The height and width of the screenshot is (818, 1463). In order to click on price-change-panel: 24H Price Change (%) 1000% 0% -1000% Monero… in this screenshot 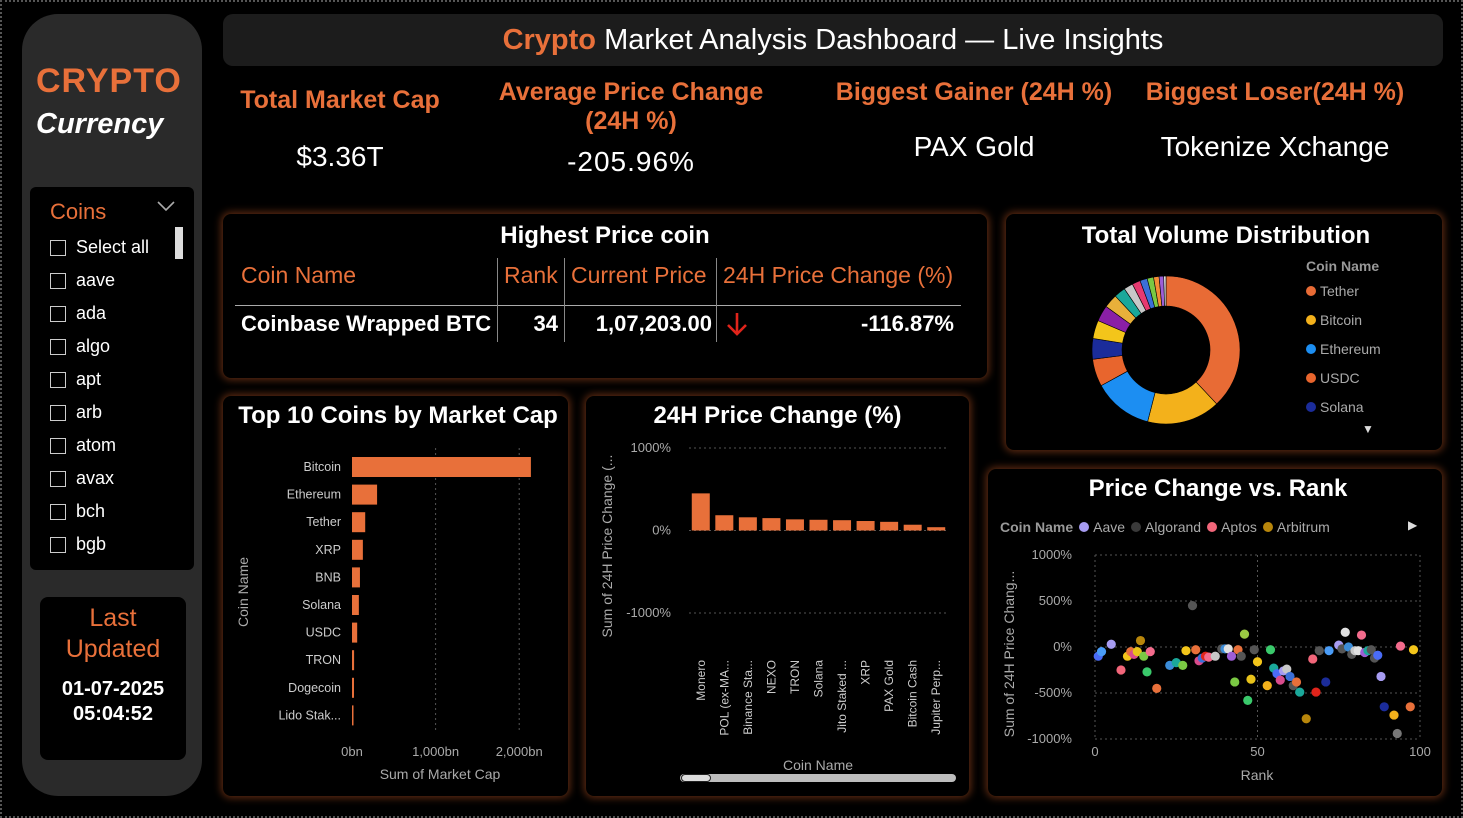, I will do `click(777, 596)`.